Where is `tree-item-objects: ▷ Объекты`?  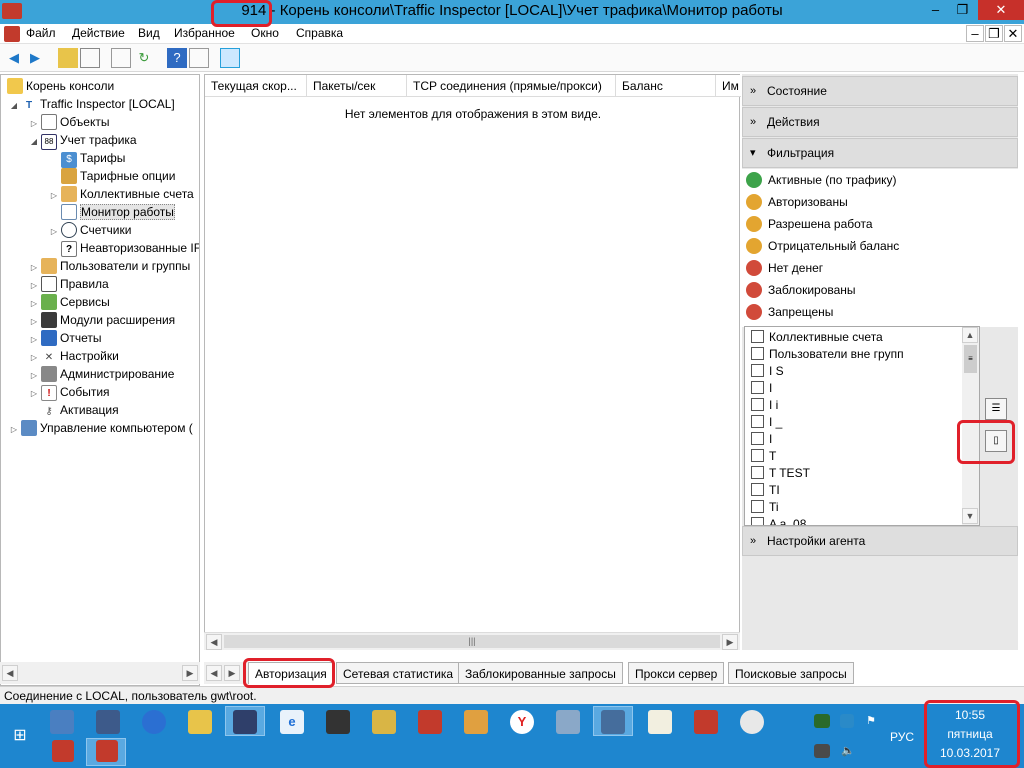
tree-item-objects: ▷ Объекты is located at coordinates (69, 122).